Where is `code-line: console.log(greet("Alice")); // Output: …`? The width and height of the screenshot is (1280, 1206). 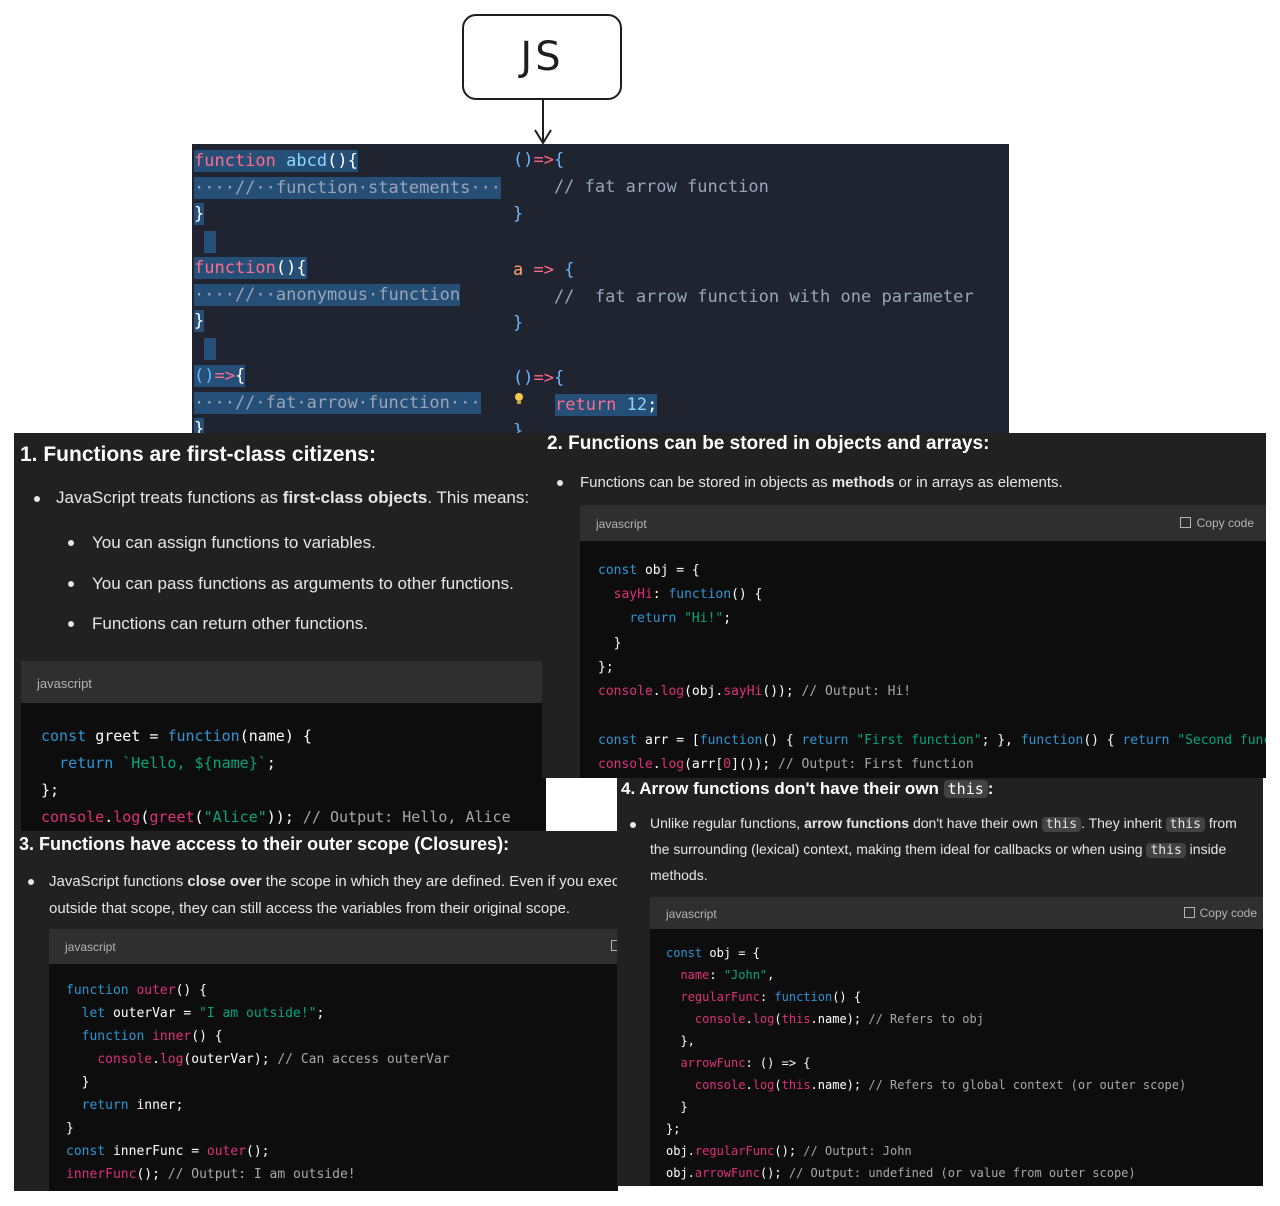 code-line: console.log(greet("Alice")); // Output: … is located at coordinates (276, 817).